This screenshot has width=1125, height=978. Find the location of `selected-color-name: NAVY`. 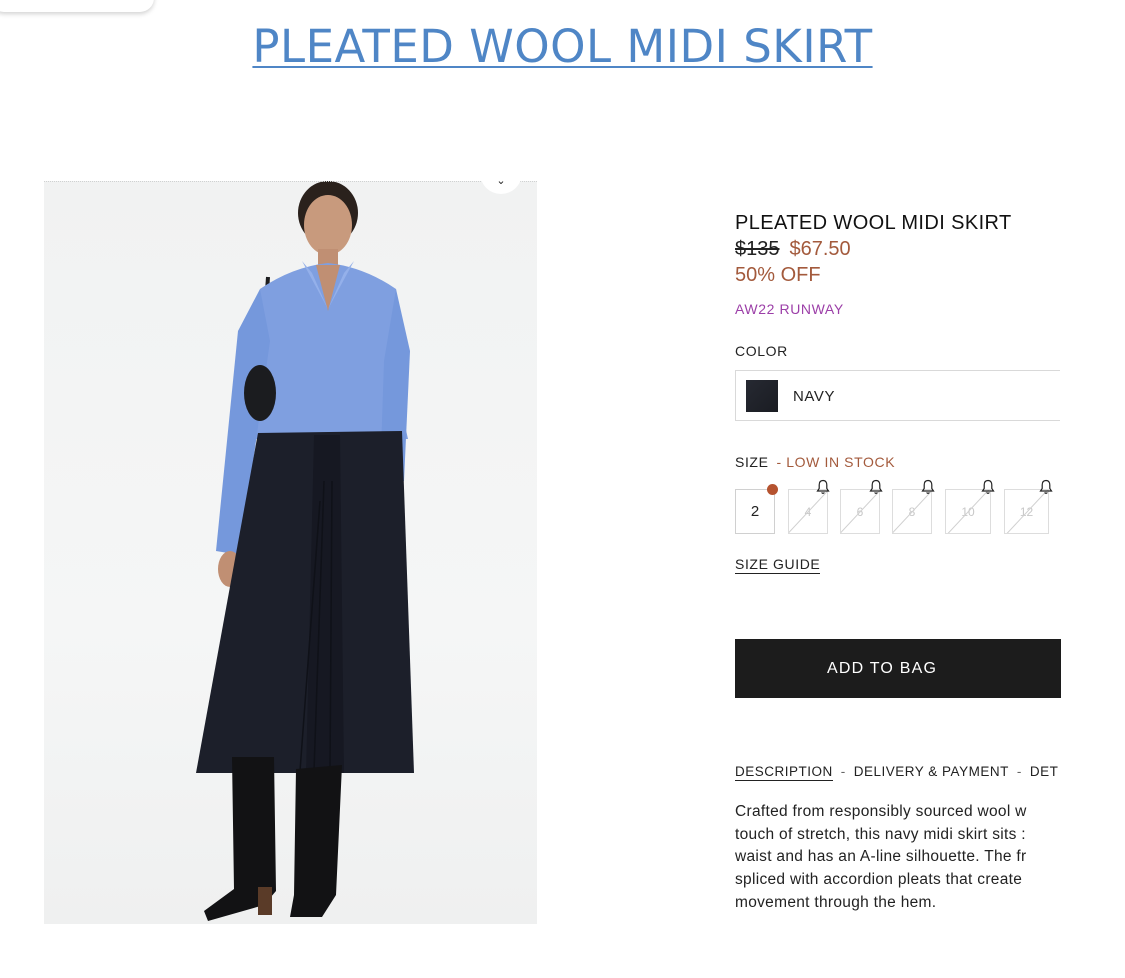

selected-color-name: NAVY is located at coordinates (814, 396).